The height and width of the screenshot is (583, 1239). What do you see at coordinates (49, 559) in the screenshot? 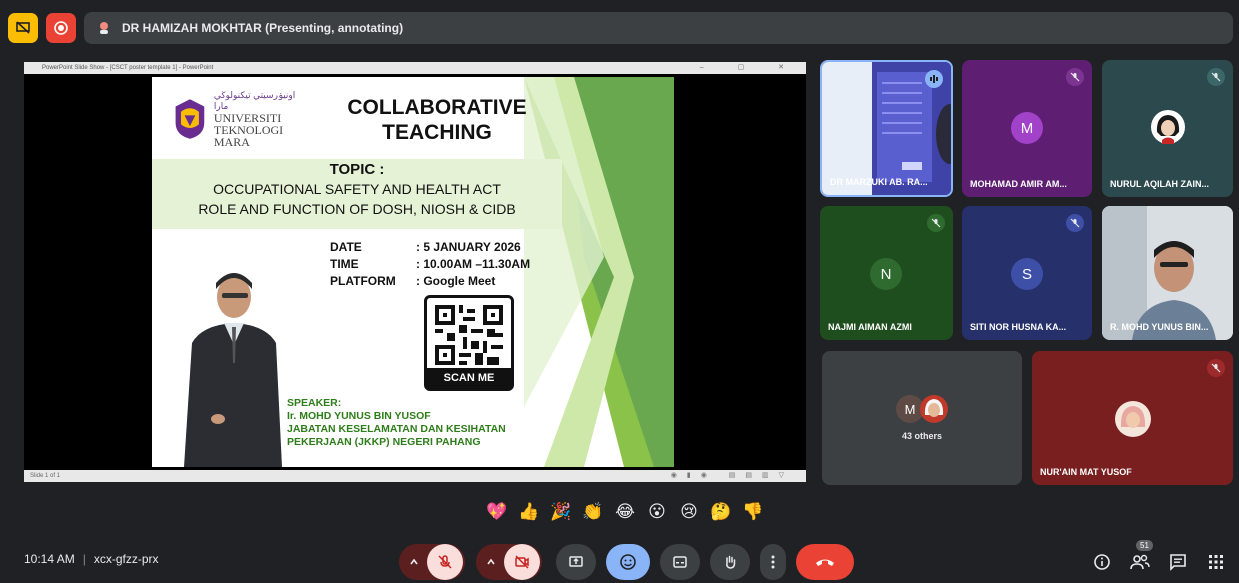
I see `clock: 10:14 AM` at bounding box center [49, 559].